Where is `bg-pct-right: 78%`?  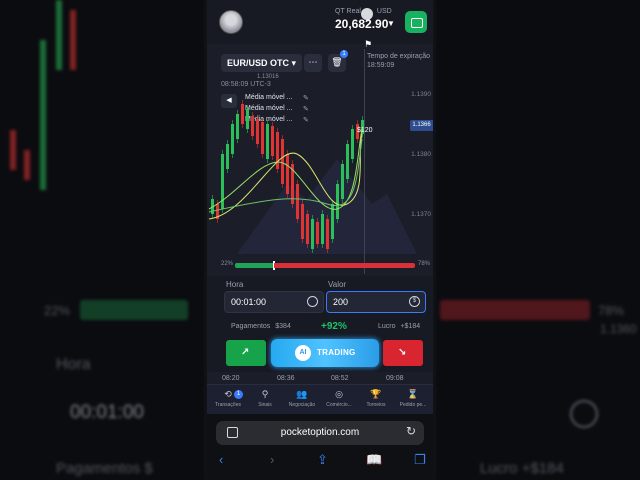
bg-pct-right: 78% is located at coordinates (611, 310).